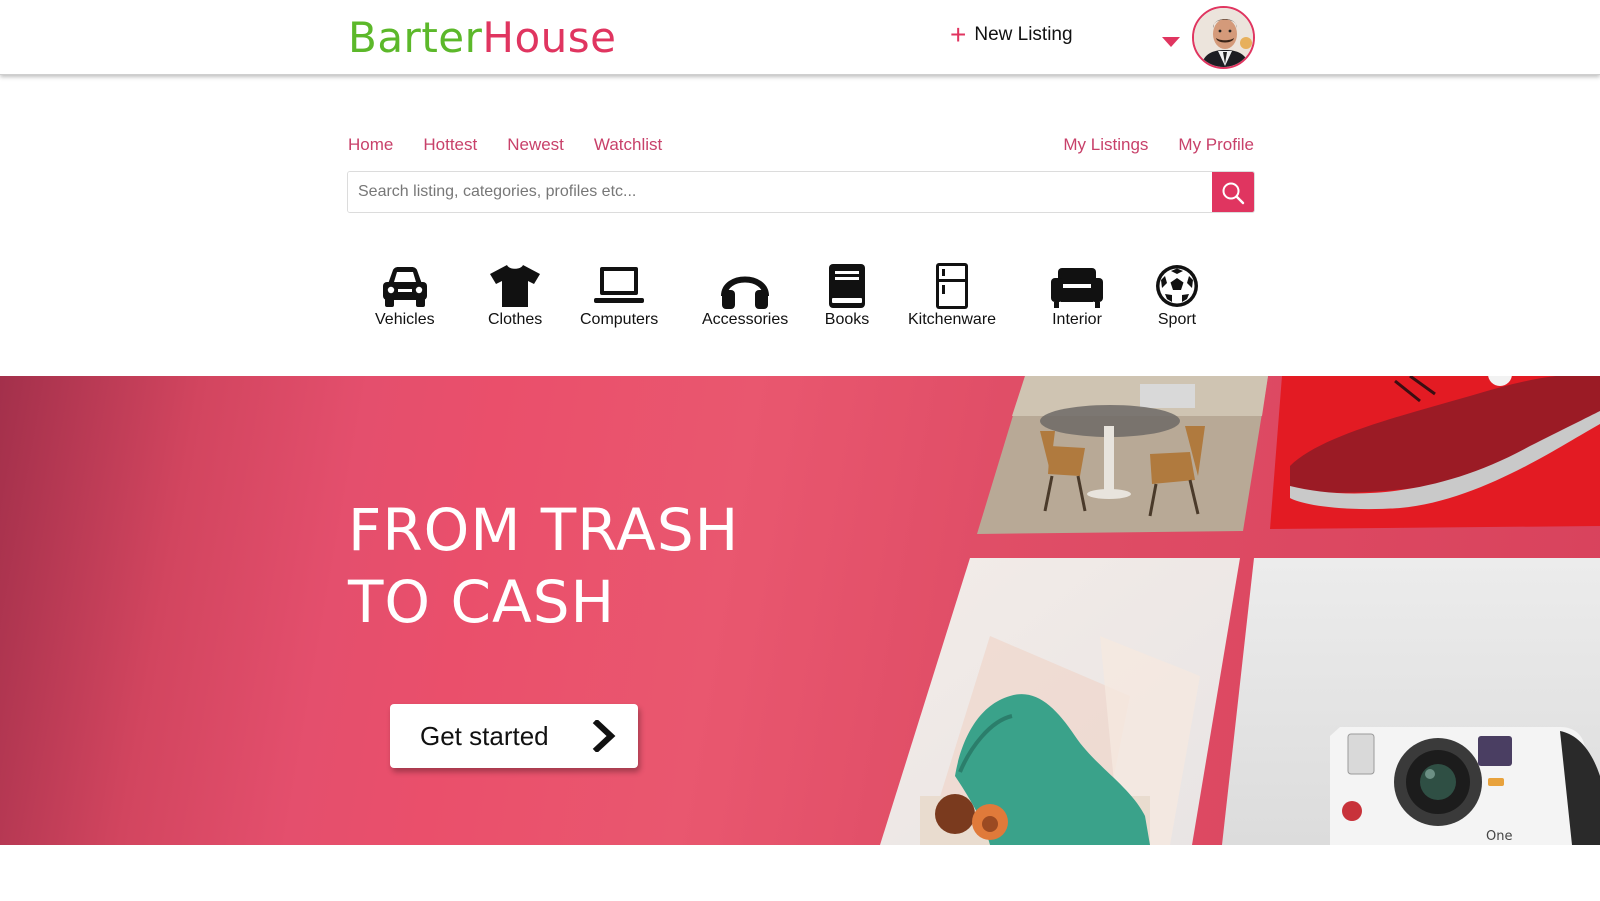  Describe the element at coordinates (628, 145) in the screenshot. I see `nav-watchlist: Watchlist` at that location.